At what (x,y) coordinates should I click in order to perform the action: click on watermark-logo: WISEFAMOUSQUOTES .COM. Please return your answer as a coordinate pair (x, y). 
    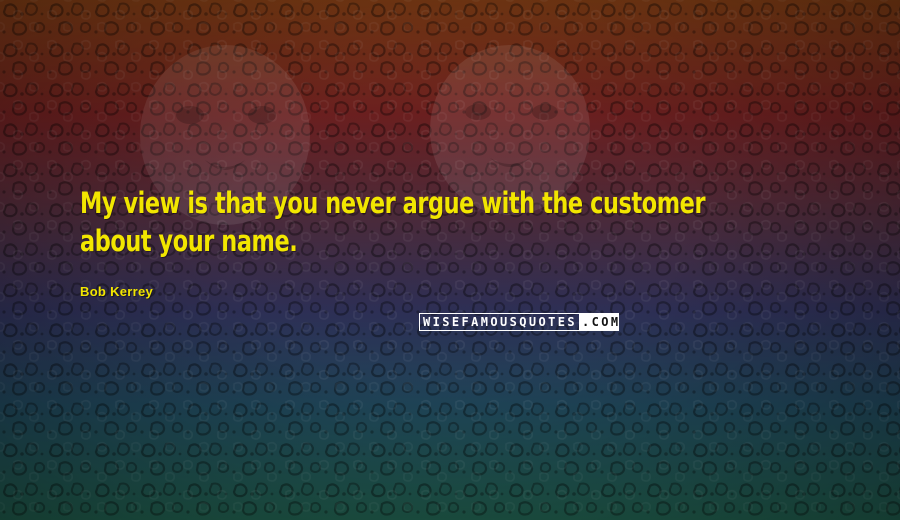
    Looking at the image, I should click on (519, 322).